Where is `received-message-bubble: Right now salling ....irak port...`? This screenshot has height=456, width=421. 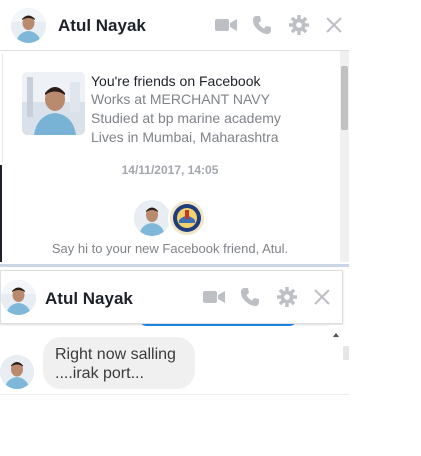
received-message-bubble: Right now salling ....irak port... is located at coordinates (119, 363).